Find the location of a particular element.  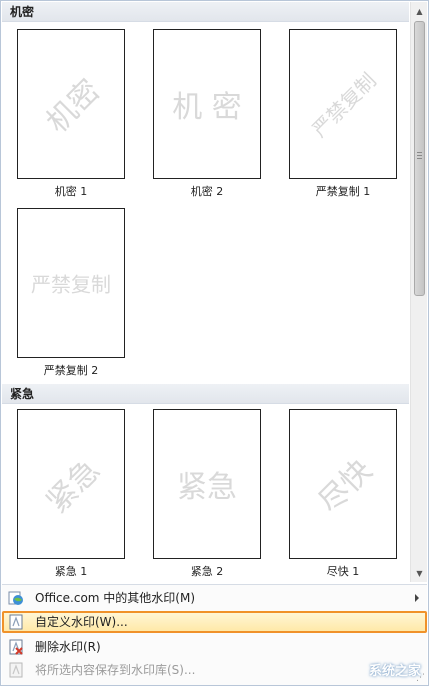

custom-watermark-icon is located at coordinates (16, 622).